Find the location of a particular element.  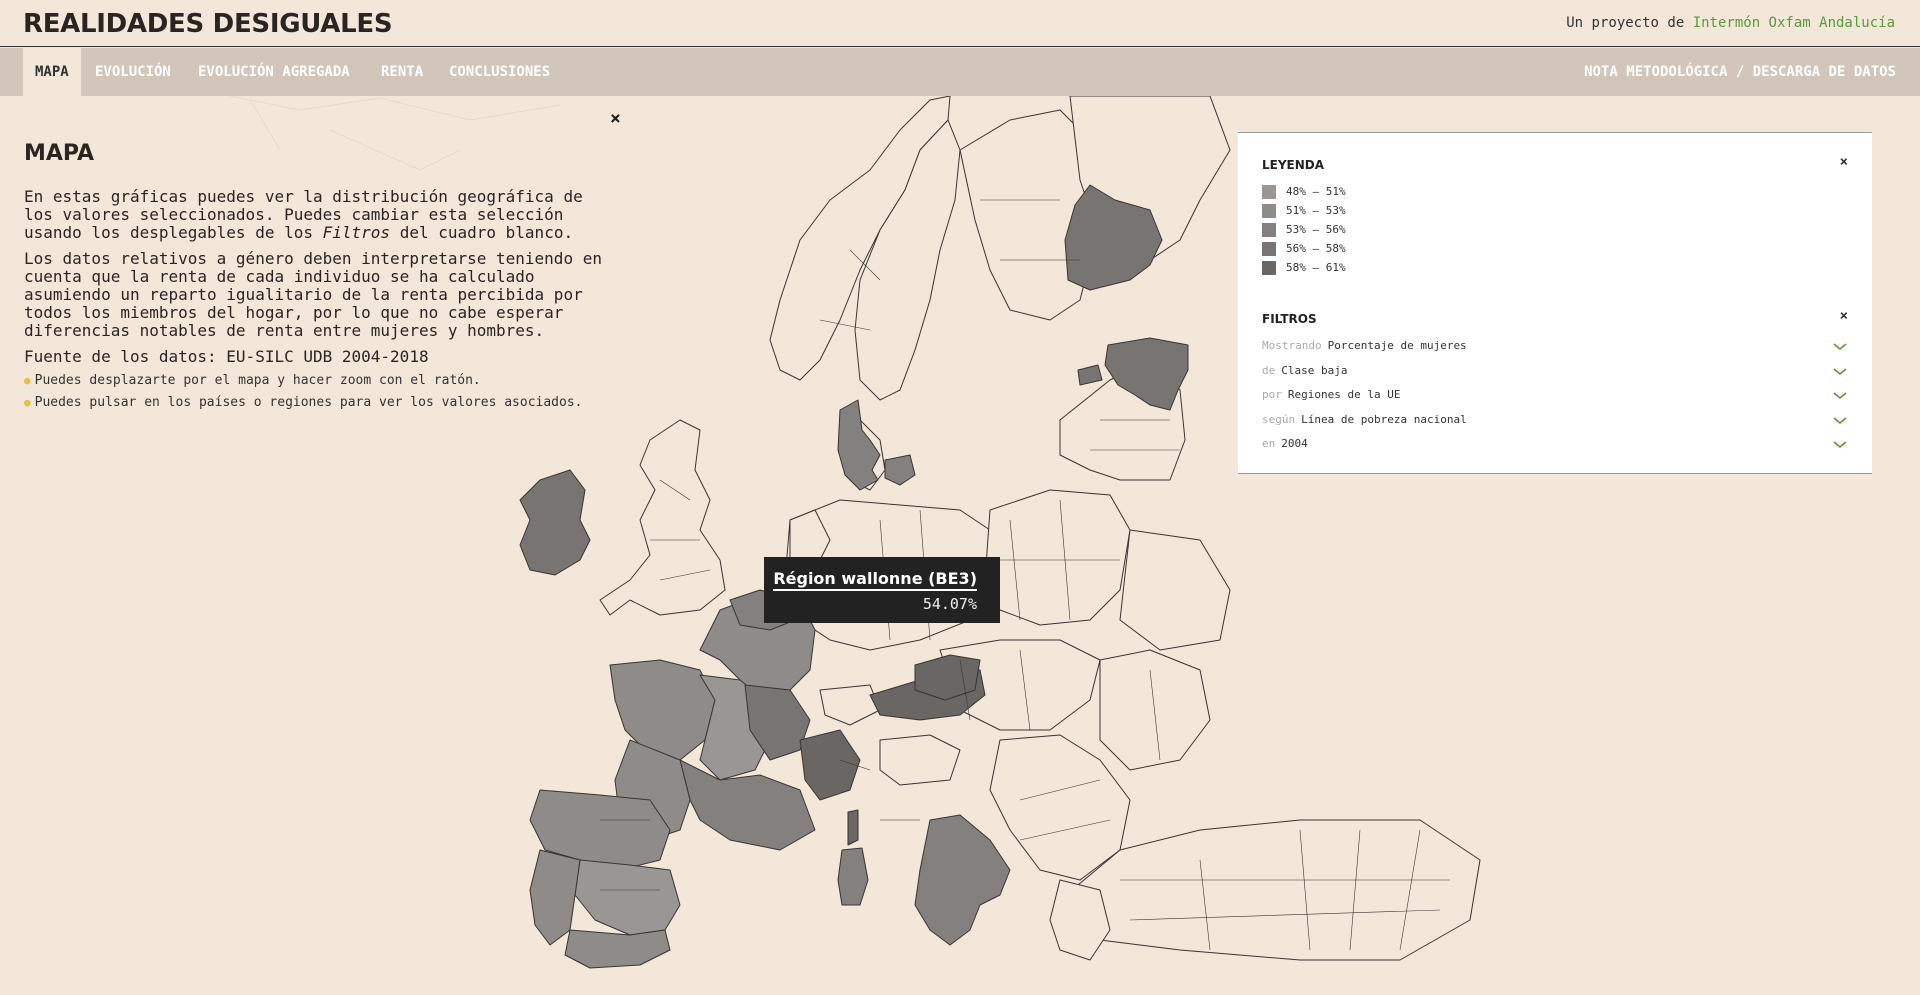

region-italy-south is located at coordinates (962, 880).